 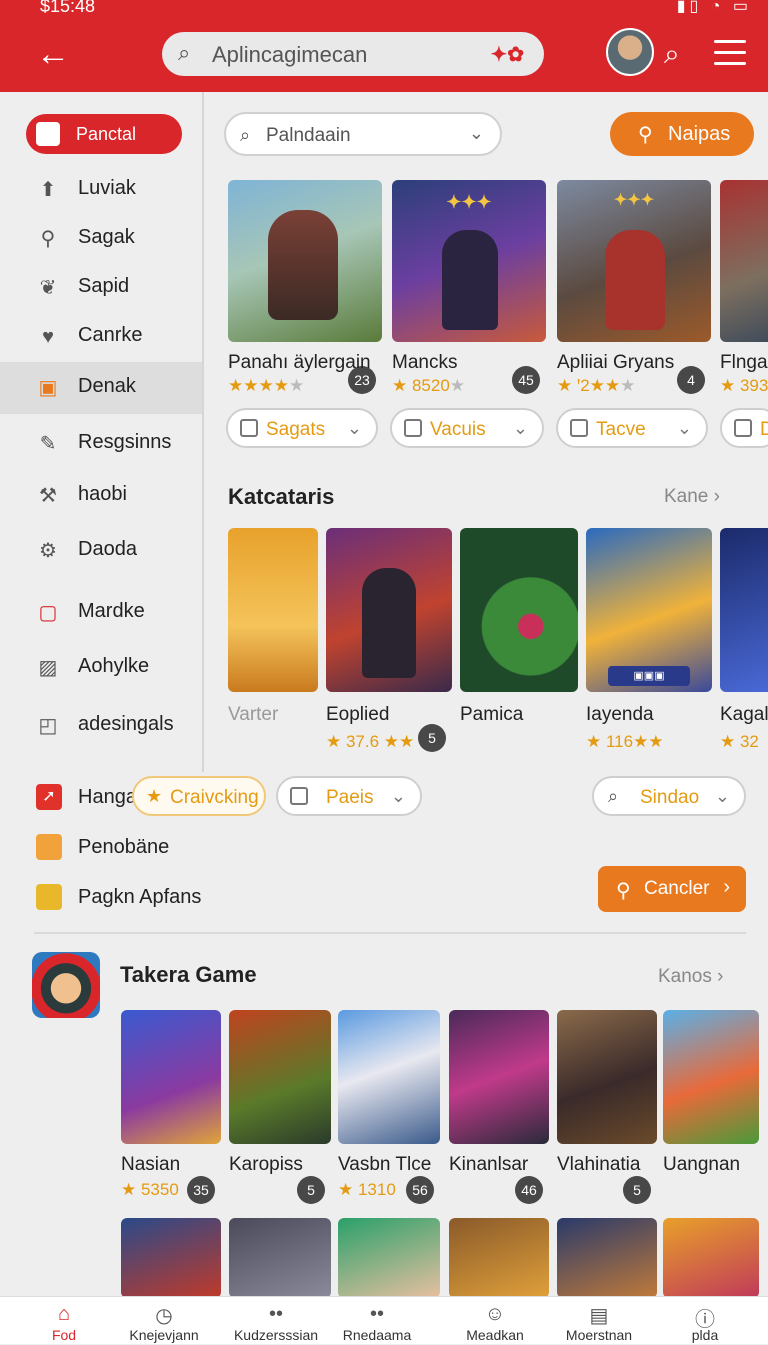 I want to click on count-badge: 5, so click(x=432, y=738).